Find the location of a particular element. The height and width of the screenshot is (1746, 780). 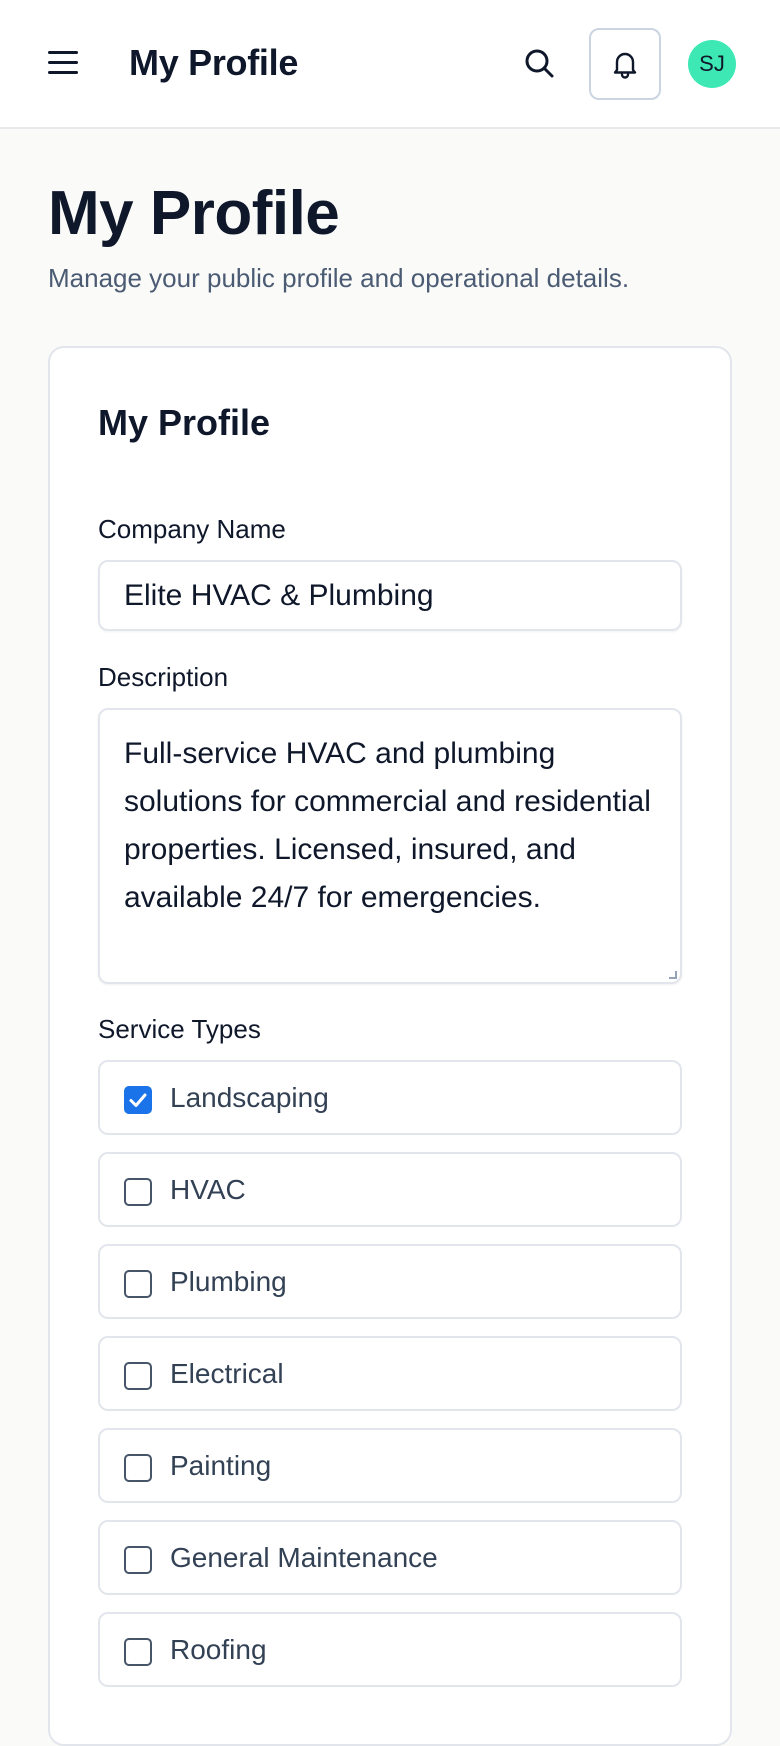

bell-icon is located at coordinates (625, 65).